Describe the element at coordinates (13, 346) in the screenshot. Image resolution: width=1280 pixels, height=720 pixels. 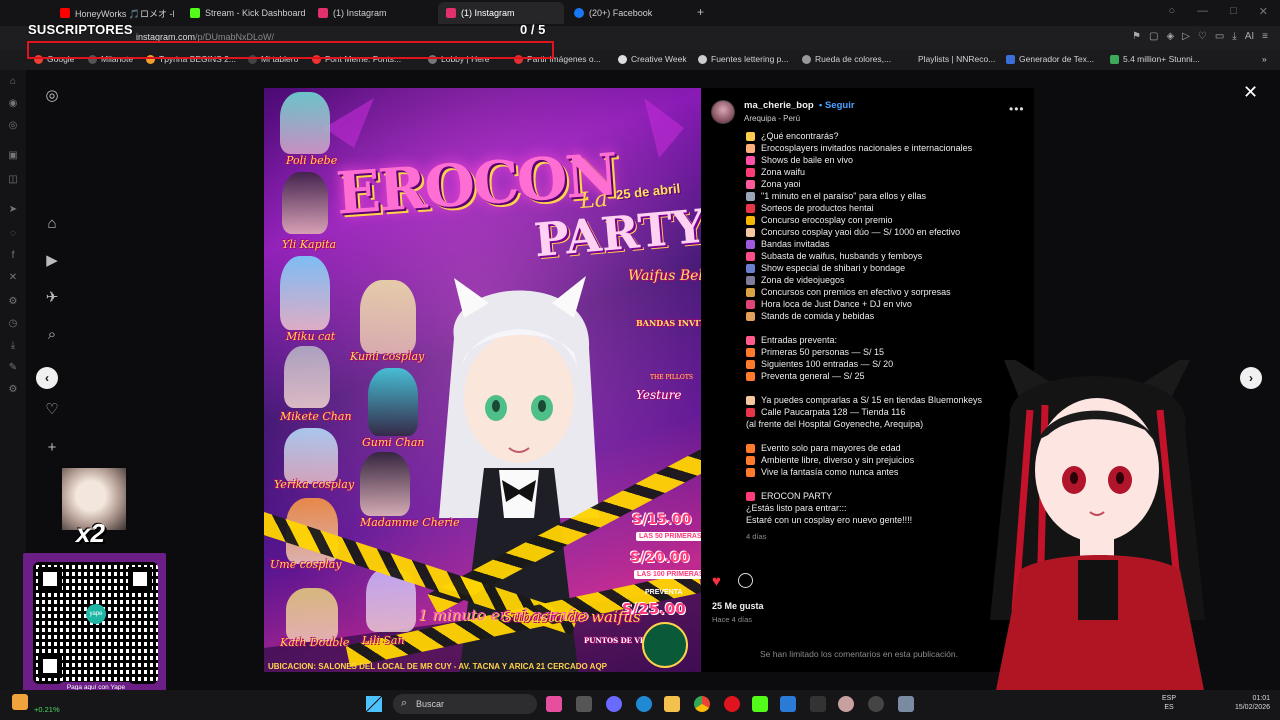
I see `sidebar-download-icon: ⤓` at that location.